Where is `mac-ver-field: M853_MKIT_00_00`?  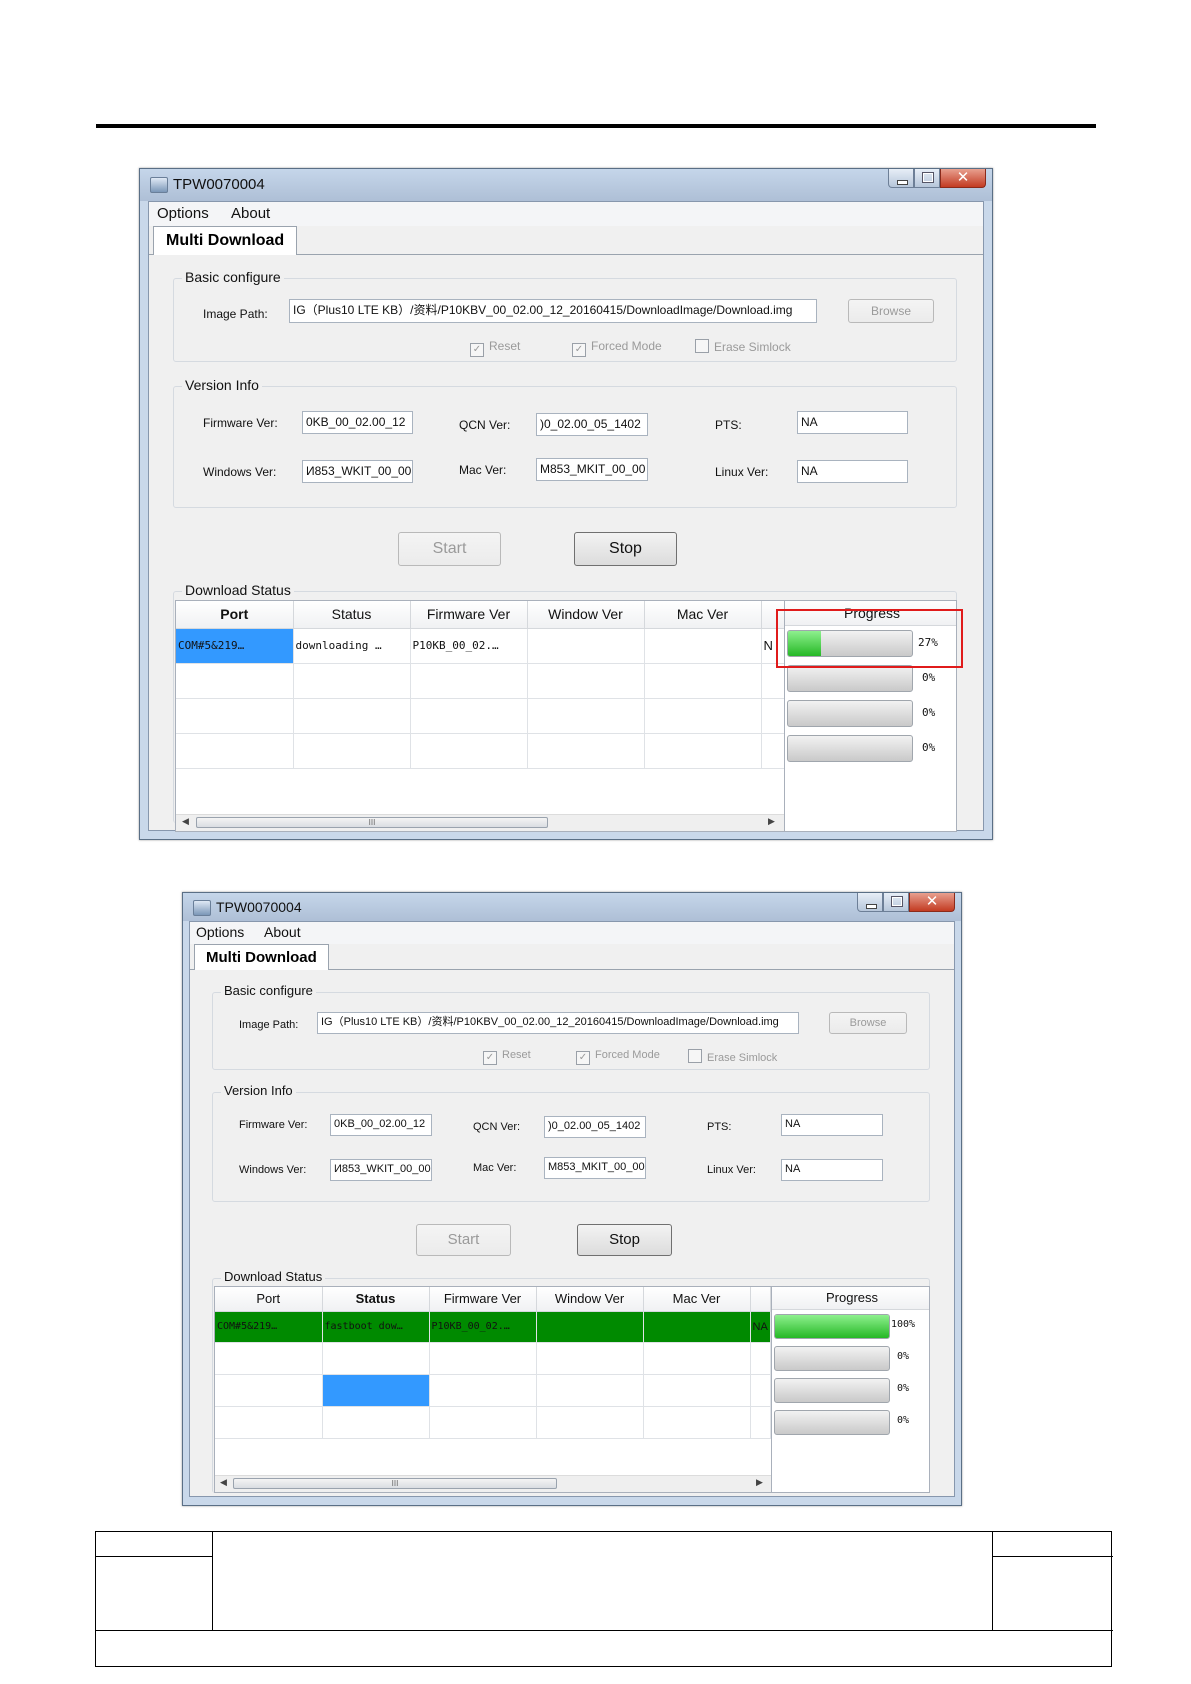
mac-ver-field: M853_MKIT_00_00 is located at coordinates (595, 1168).